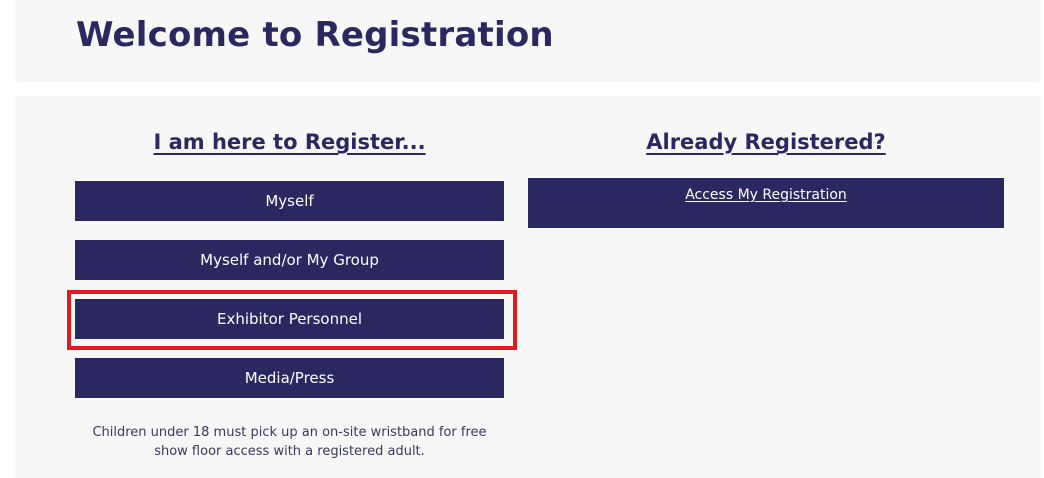 Image resolution: width=1044 pixels, height=478 pixels. What do you see at coordinates (289, 201) in the screenshot?
I see `register-myself-button: Myself` at bounding box center [289, 201].